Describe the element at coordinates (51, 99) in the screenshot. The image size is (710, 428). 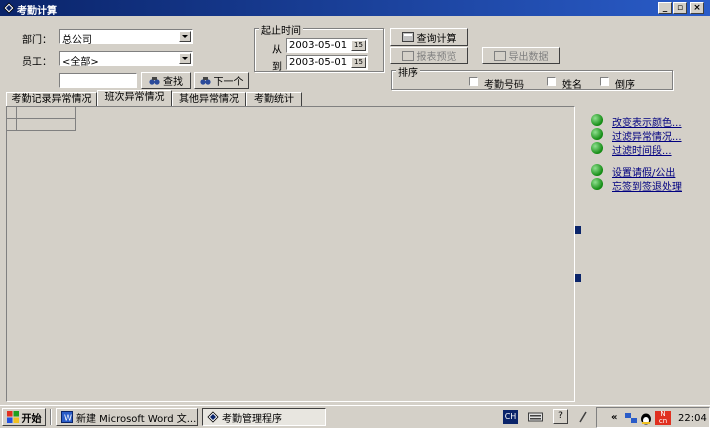
I see `tab-record-exceptions: 考勤记录异常情况` at that location.